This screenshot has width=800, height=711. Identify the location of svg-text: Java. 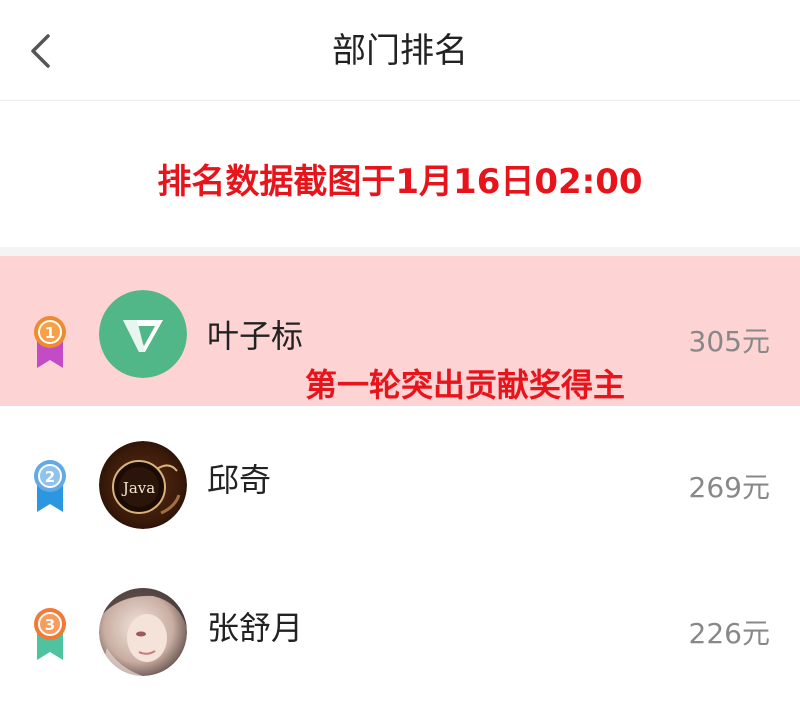
(138, 488).